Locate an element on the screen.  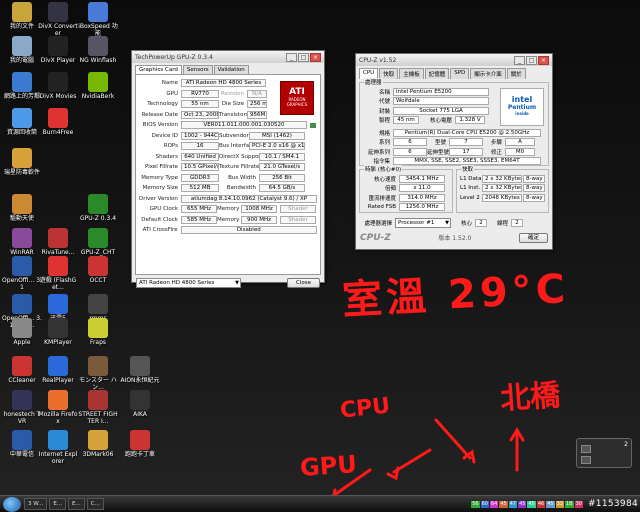
tray-indicator: 1B is located at coordinates (569, 504).